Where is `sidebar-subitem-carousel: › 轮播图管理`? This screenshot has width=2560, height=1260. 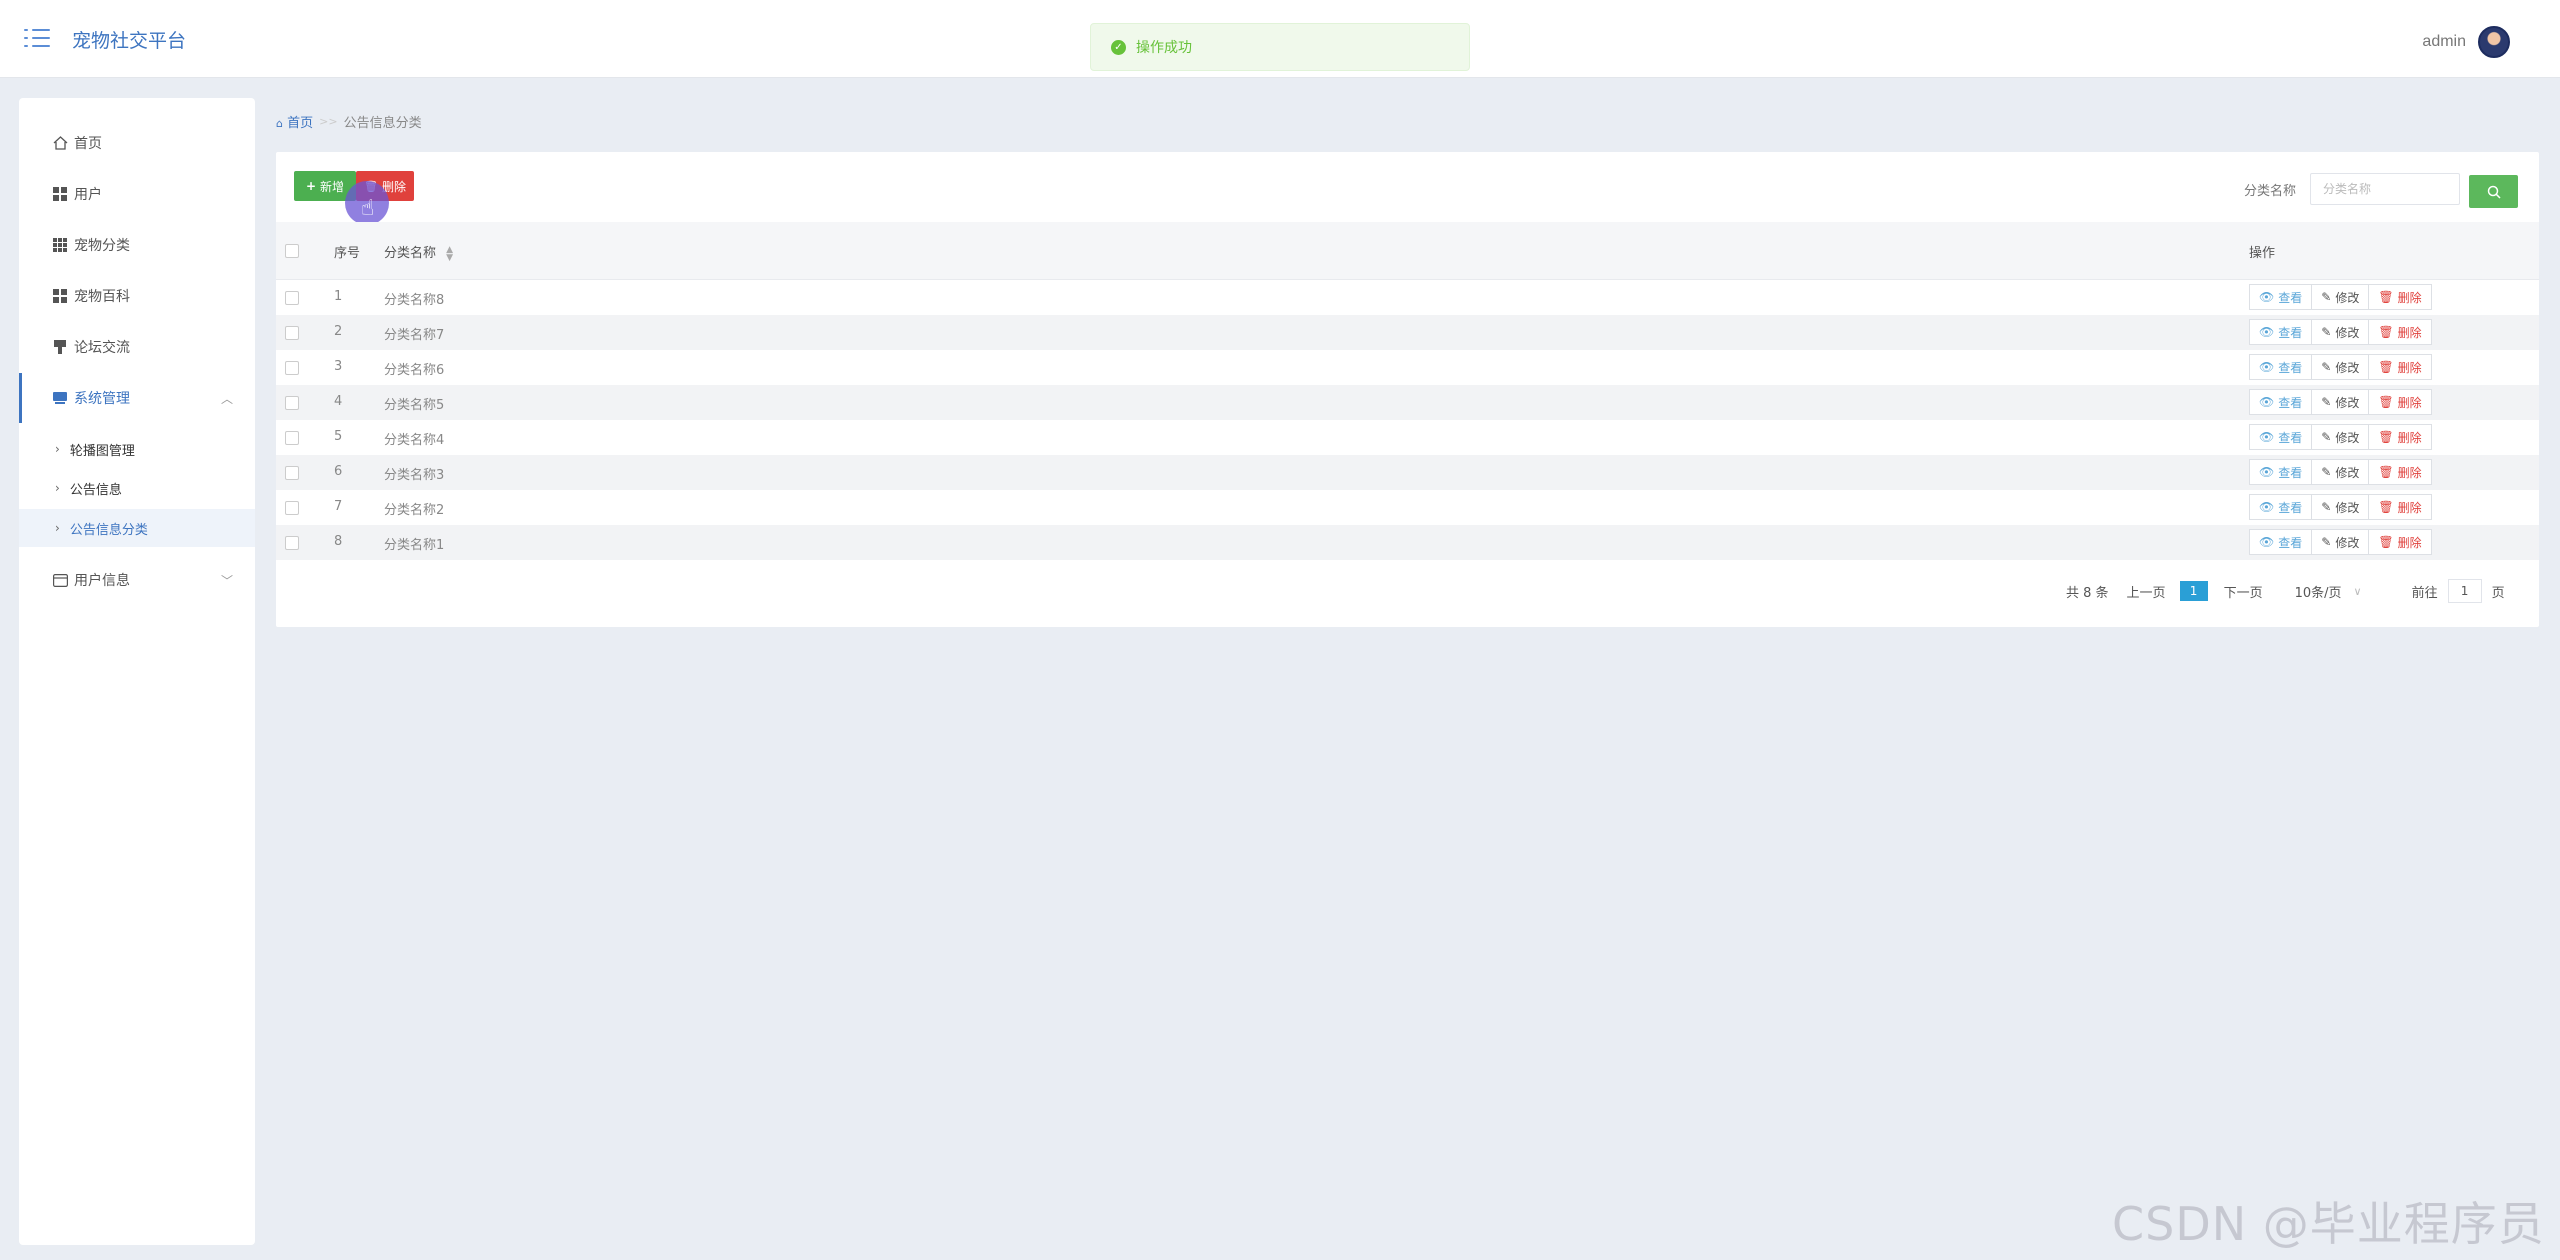 sidebar-subitem-carousel: › 轮播图管理 is located at coordinates (137, 449).